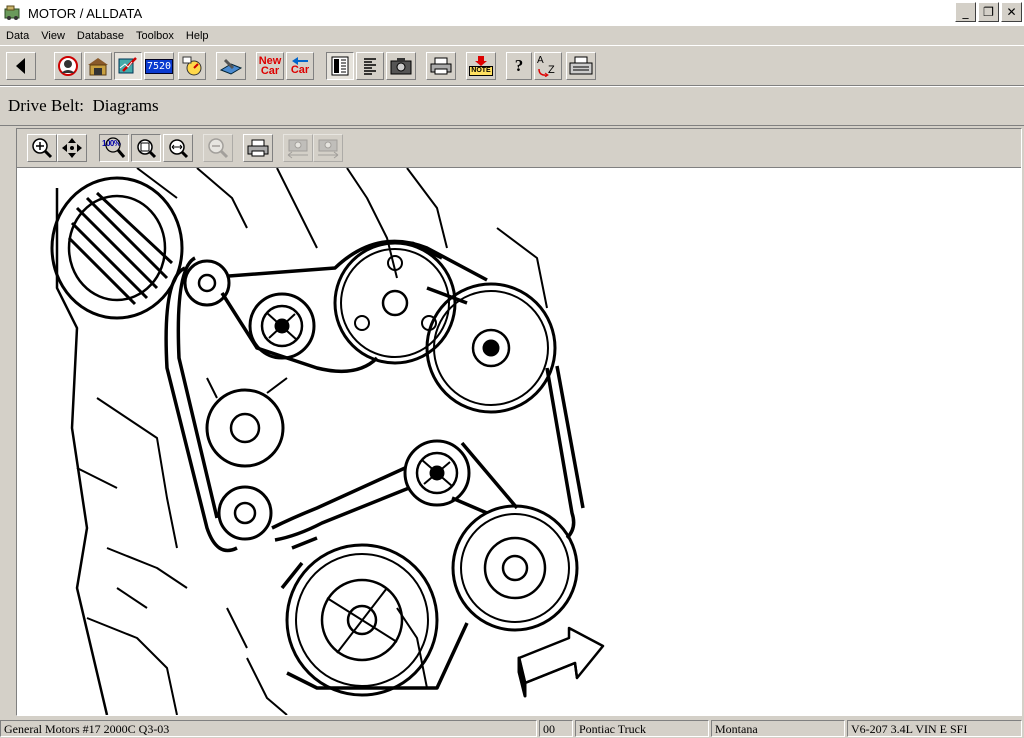 This screenshot has width=1024, height=738. I want to click on garage-icon, so click(98, 67).